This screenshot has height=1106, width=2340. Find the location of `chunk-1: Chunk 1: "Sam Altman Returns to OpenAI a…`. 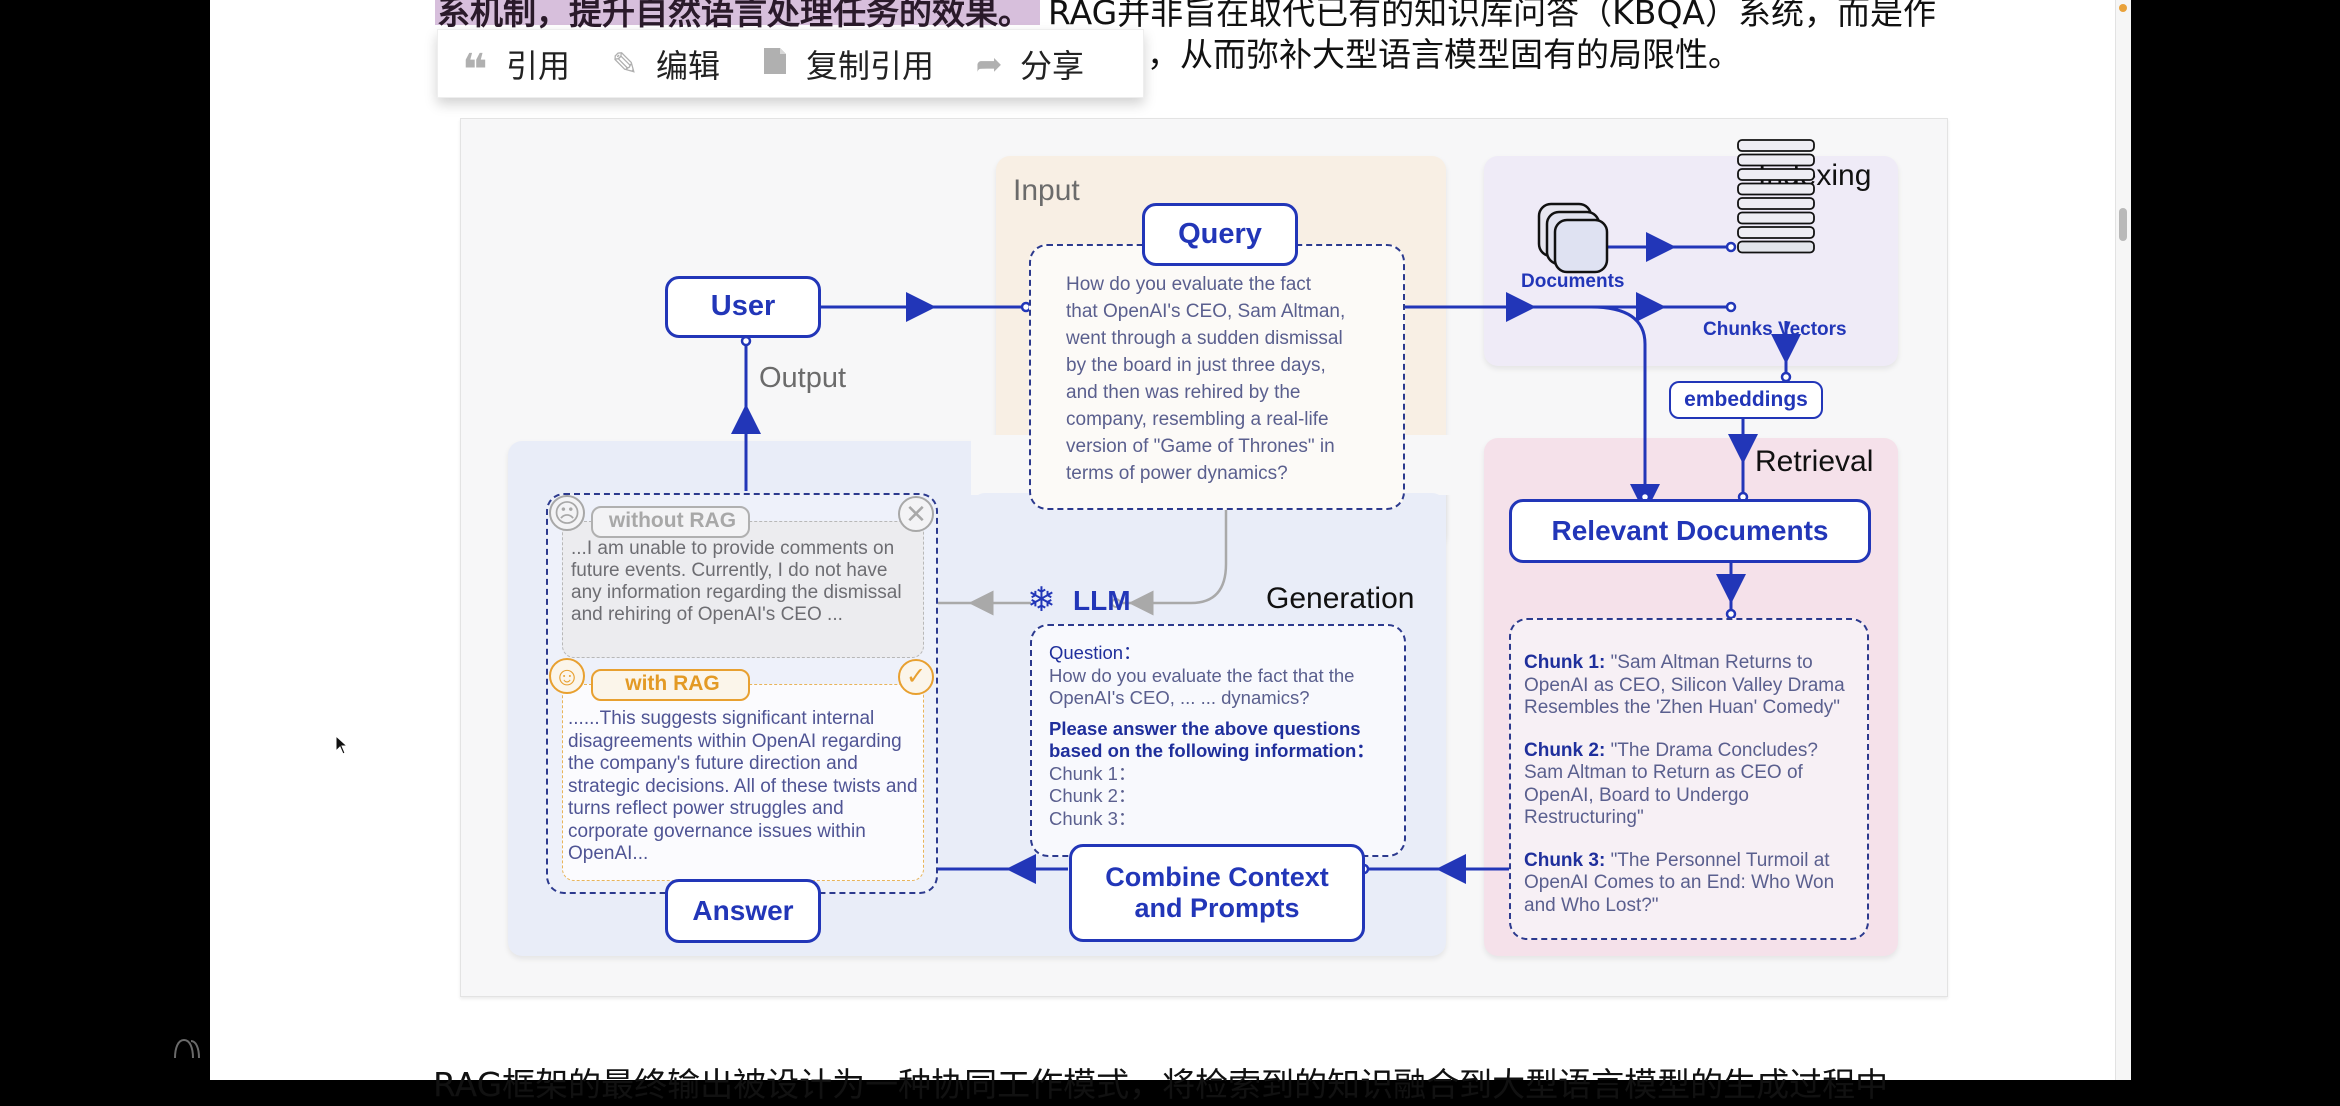

chunk-1: Chunk 1: "Sam Altman Returns to OpenAI a… is located at coordinates (1684, 685).